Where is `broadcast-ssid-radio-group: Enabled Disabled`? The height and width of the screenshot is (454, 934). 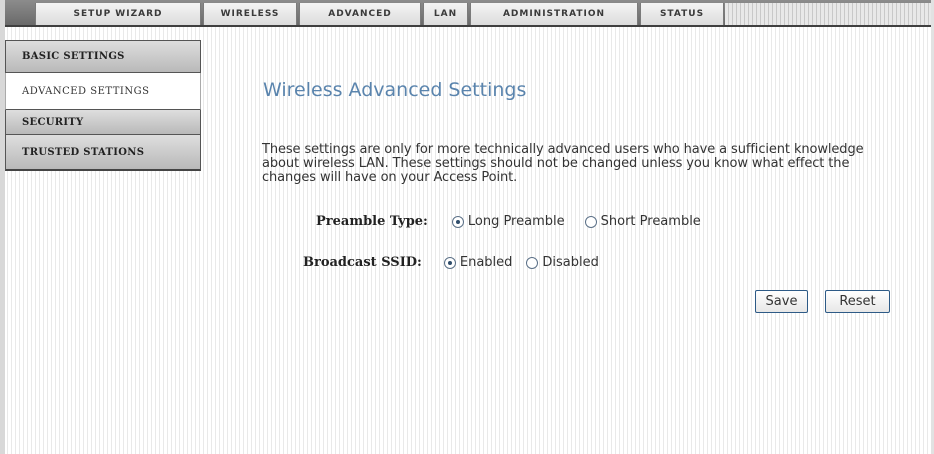
broadcast-ssid-radio-group: Enabled Disabled is located at coordinates (531, 262).